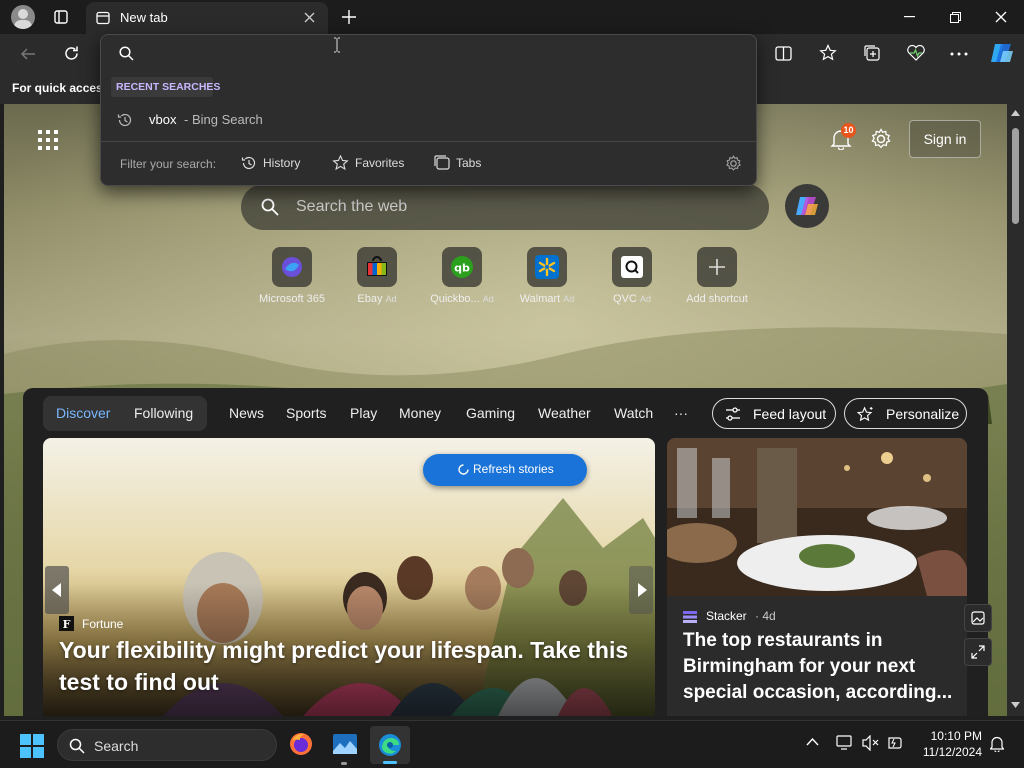  Describe the element at coordinates (207, 18) in the screenshot. I see `tab-new-tab: New tab` at that location.